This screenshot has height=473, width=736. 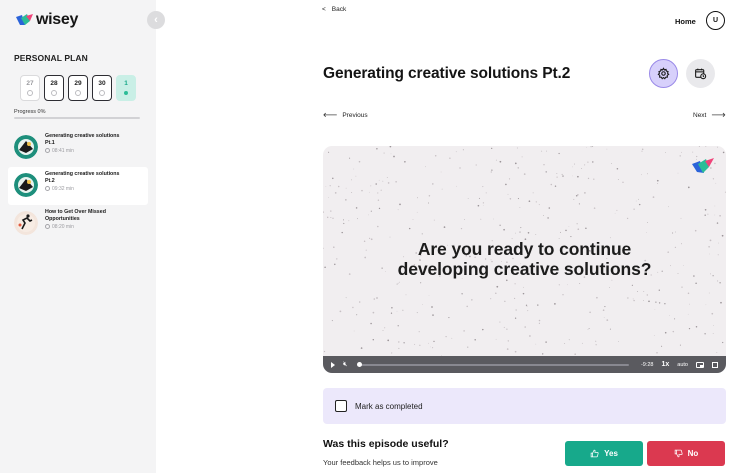 What do you see at coordinates (77, 118) in the screenshot?
I see `progress-bar` at bounding box center [77, 118].